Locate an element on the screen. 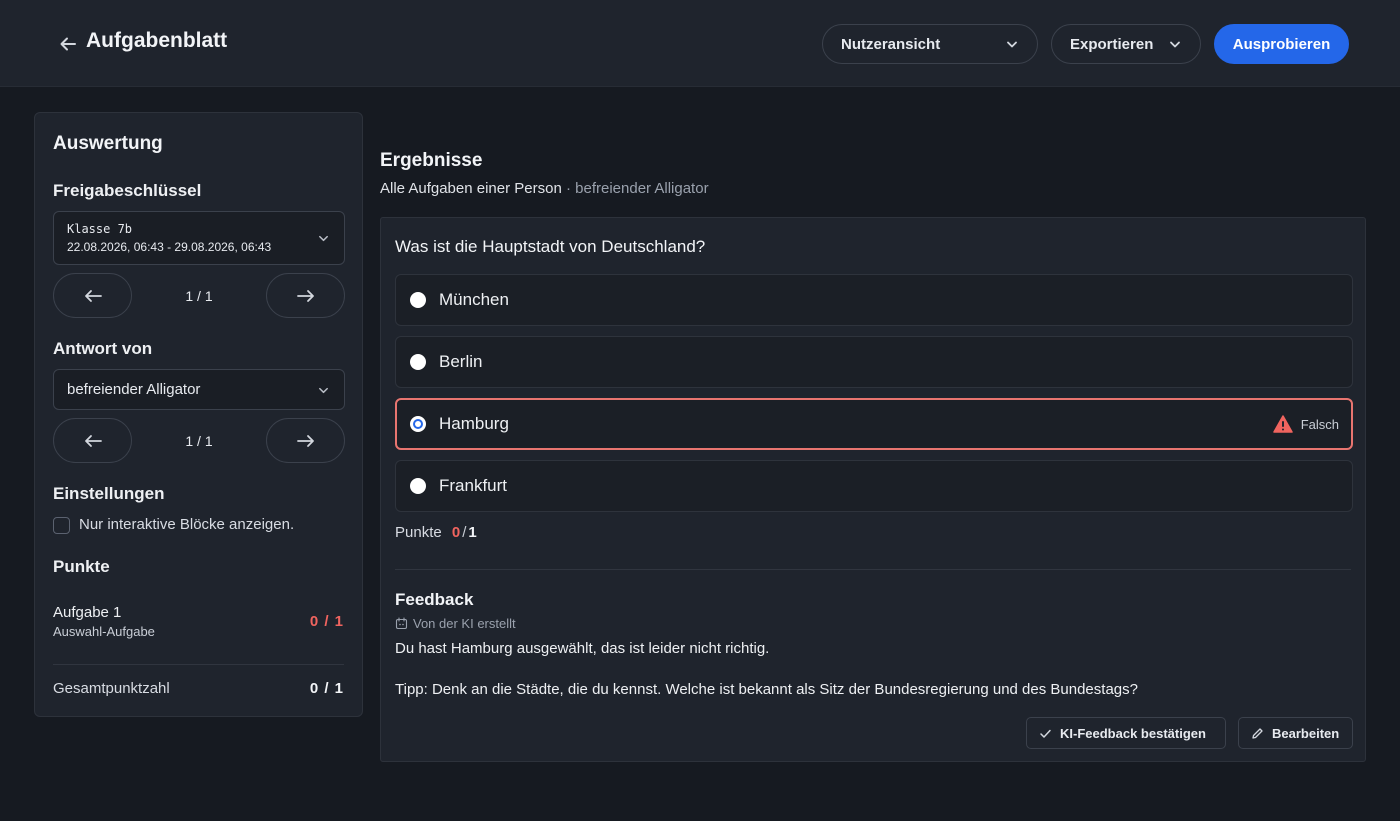  confirm-label: KI-Feedback bestätigen is located at coordinates (1133, 733).